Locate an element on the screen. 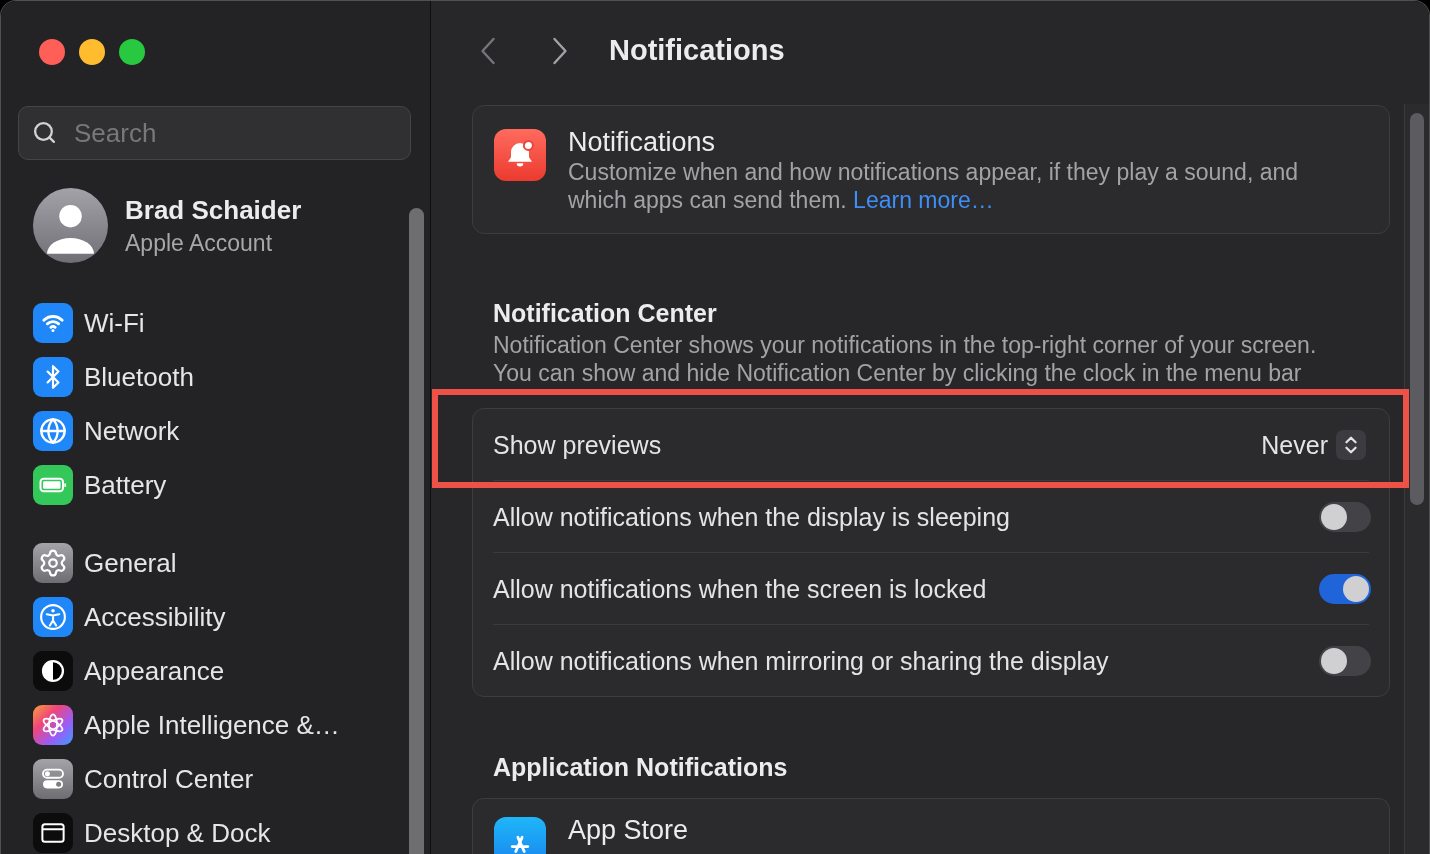 Image resolution: width=1430 pixels, height=854 pixels. section-description: Notification Center shows your notifications in the top-right corner of your screen. You can show and hide Notification Center by clicking the clock in the menu bar is located at coordinates (905, 359).